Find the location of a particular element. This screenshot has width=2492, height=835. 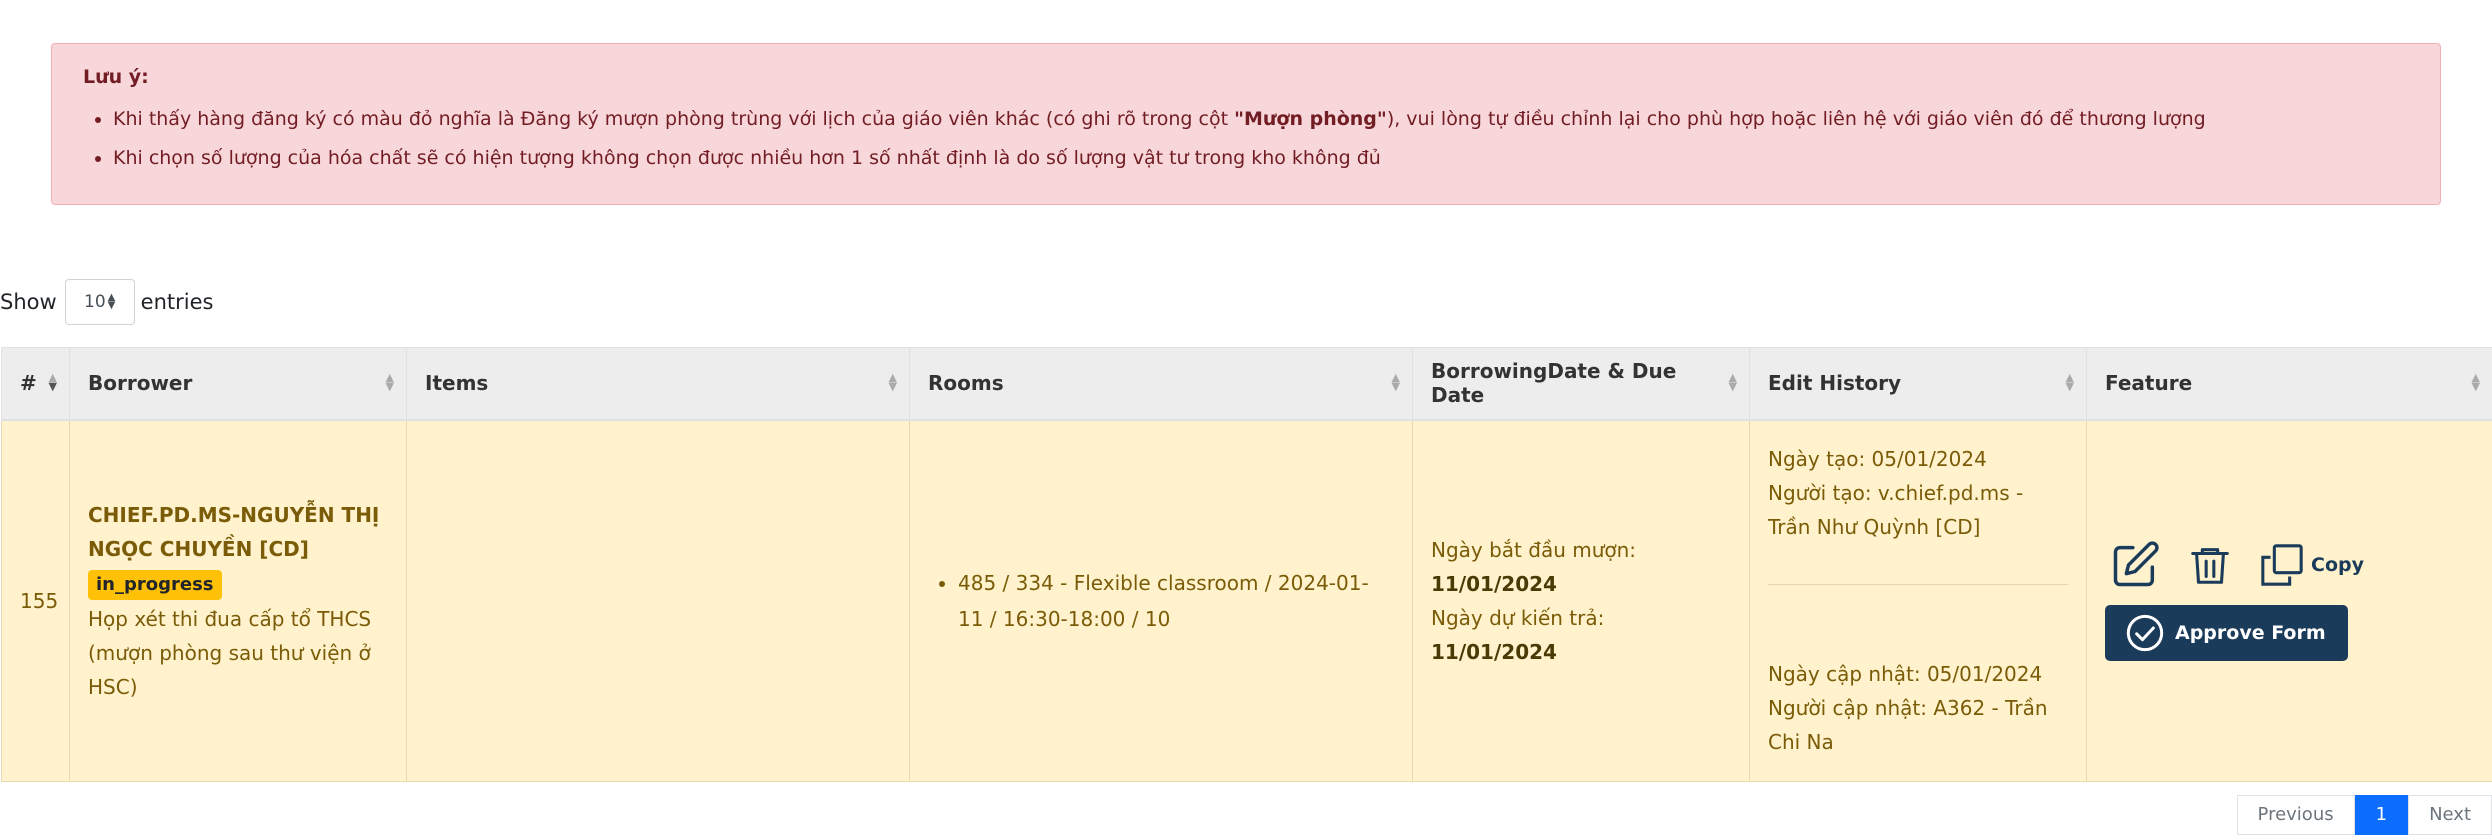

column-header-history: Edit History▲▼ is located at coordinates (1918, 384).